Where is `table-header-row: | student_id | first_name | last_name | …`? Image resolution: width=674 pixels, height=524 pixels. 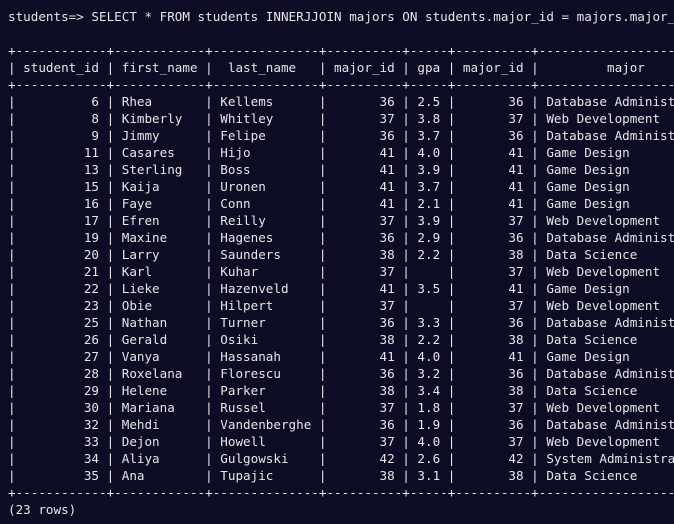
table-header-row: | student_id | first_name | last_name | … is located at coordinates (341, 67).